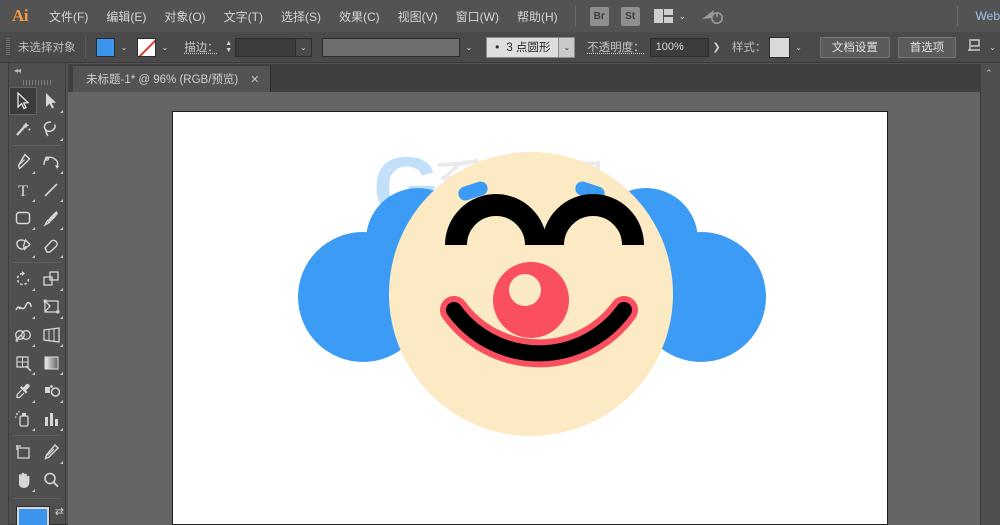  Describe the element at coordinates (37, 70) in the screenshot. I see `tools-panel-collapse-button: ◂◂` at that location.